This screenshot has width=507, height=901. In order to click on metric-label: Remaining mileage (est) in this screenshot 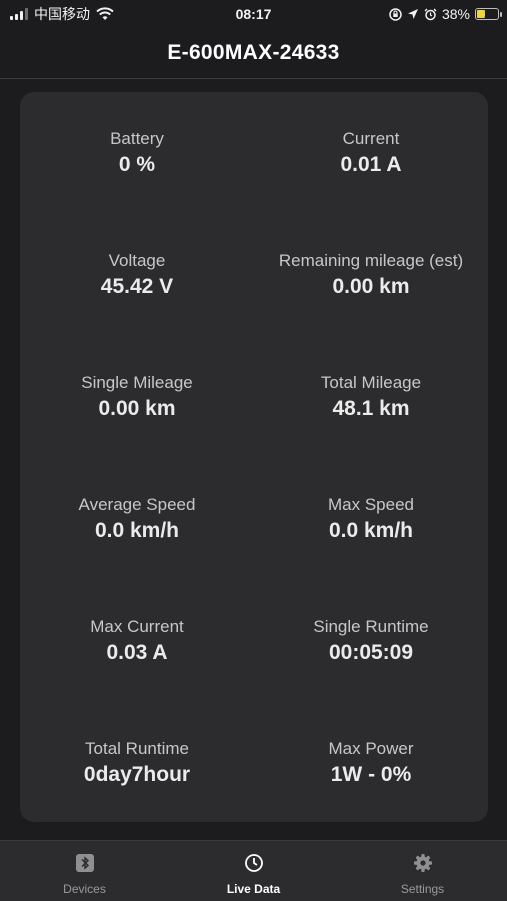, I will do `click(371, 260)`.